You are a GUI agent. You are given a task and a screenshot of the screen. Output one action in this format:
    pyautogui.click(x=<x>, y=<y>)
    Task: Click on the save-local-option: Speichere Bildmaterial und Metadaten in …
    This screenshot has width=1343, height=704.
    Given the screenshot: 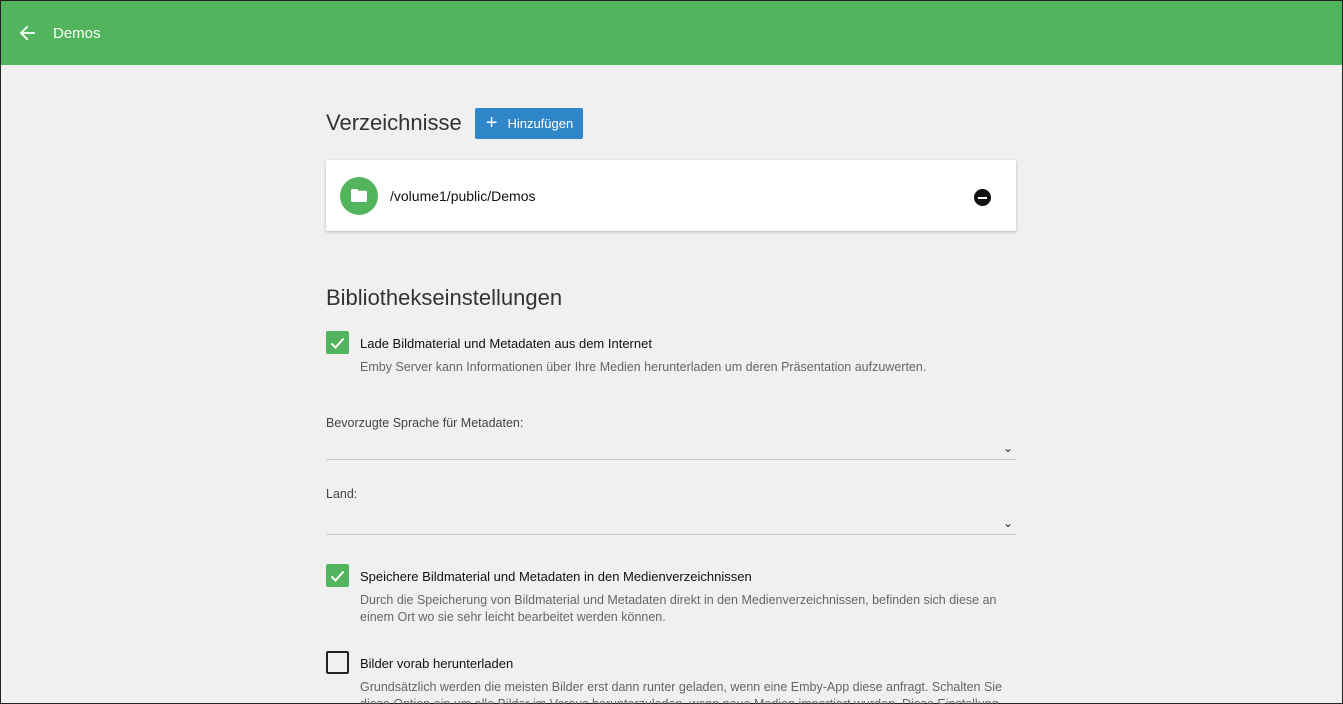 What is the action you would take?
    pyautogui.click(x=671, y=595)
    